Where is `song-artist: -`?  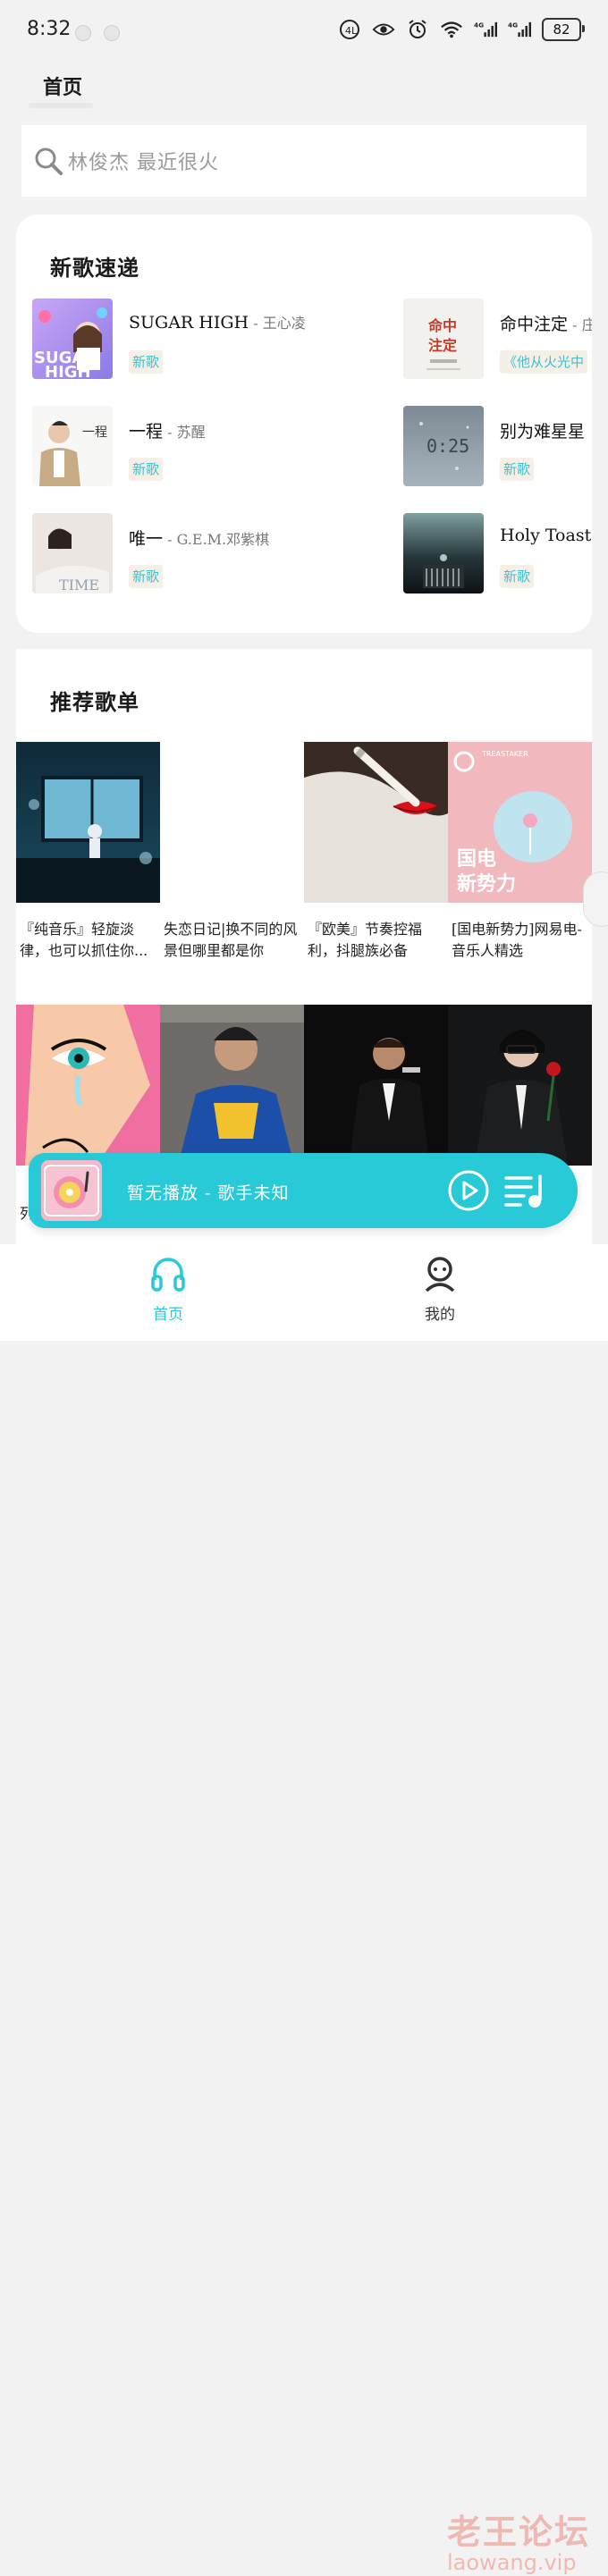
song-artist: - is located at coordinates (591, 536).